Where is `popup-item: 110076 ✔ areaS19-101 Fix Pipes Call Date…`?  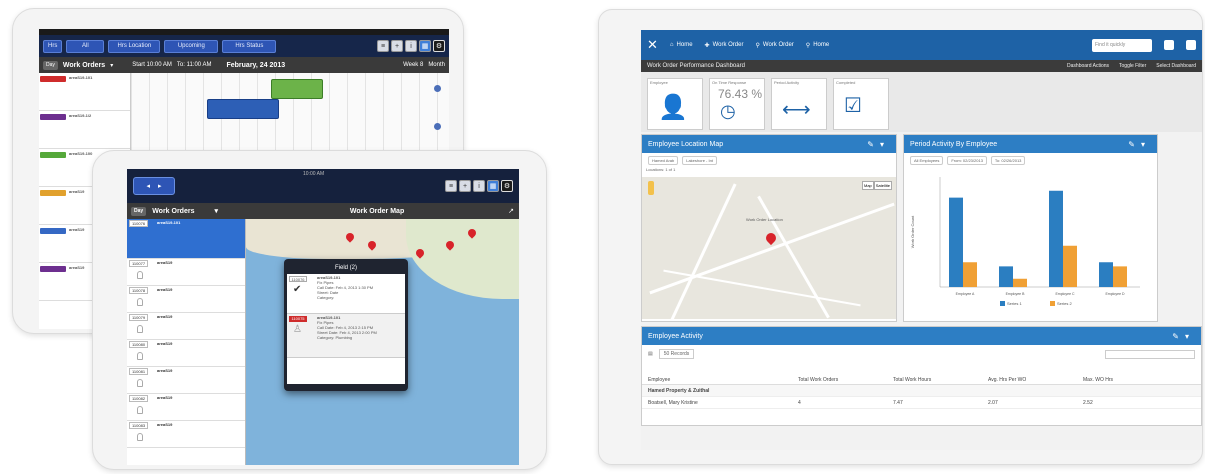 popup-item: 110076 ✔ areaS19-101 Fix Pipes Call Date… is located at coordinates (346, 294).